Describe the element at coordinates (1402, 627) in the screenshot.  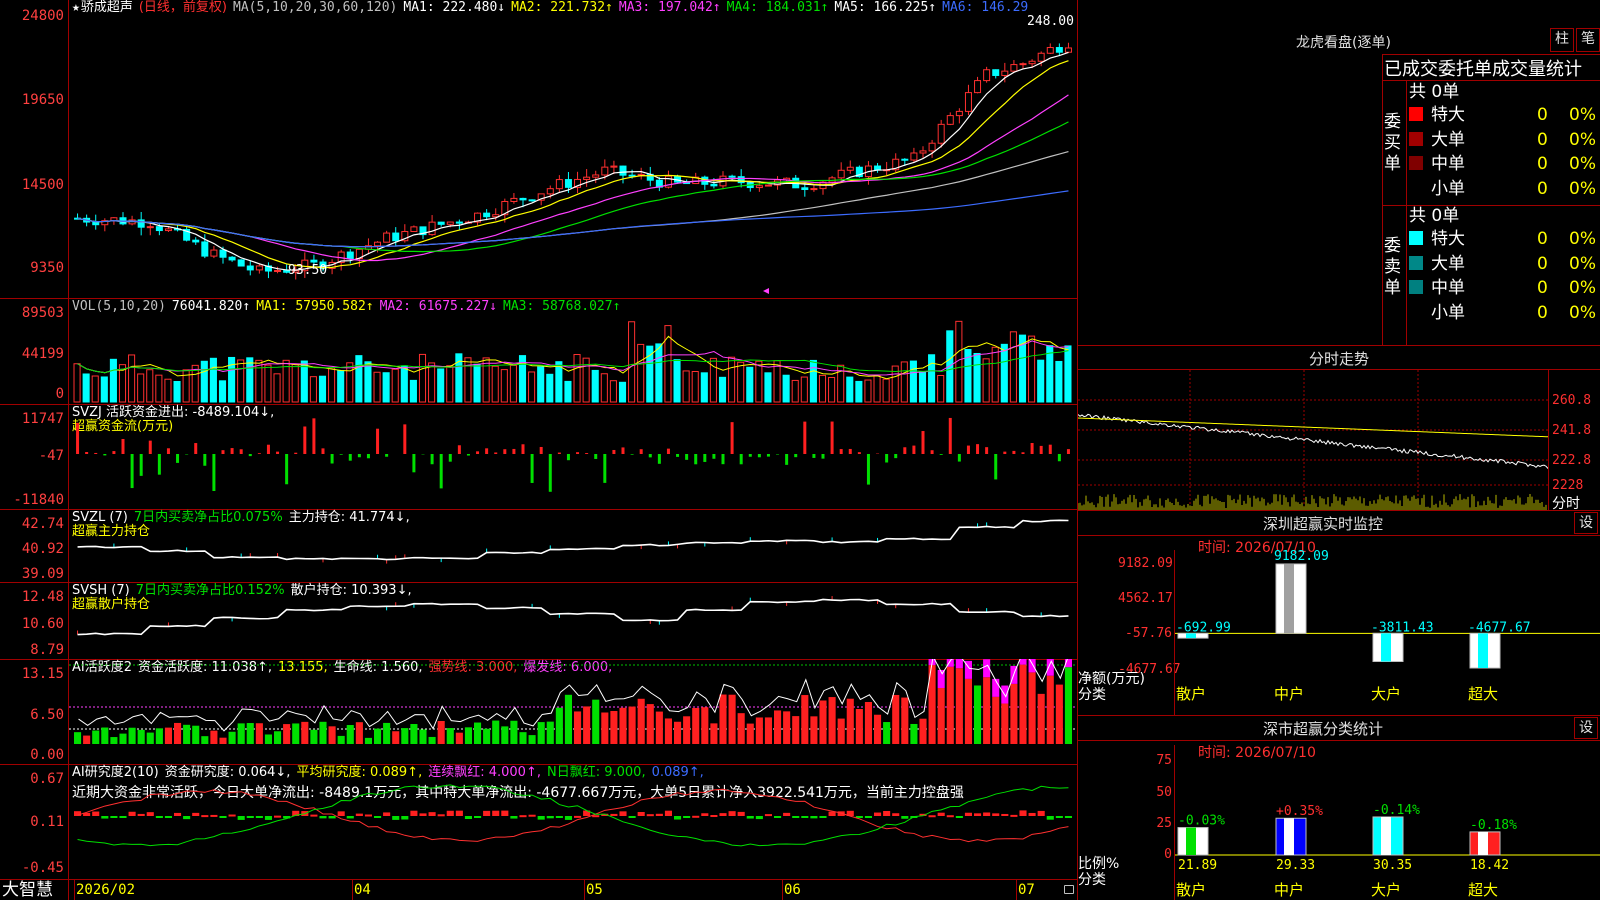
I see `sz-monitor-value-label: -3811.43` at that location.